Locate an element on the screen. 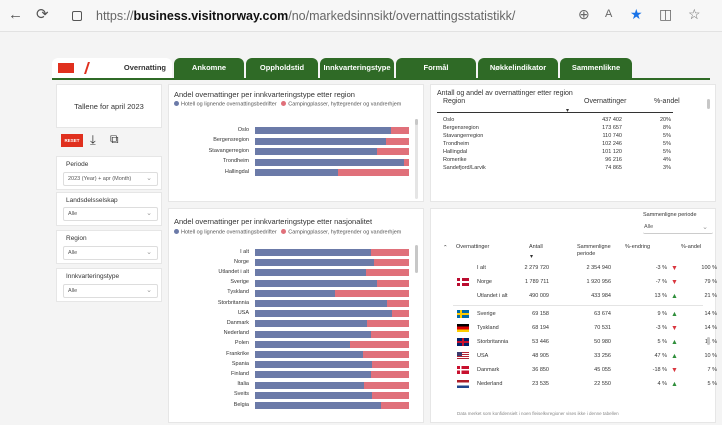 This screenshot has width=722, height=425. sort-desc-icon: ▾ is located at coordinates (531, 256).